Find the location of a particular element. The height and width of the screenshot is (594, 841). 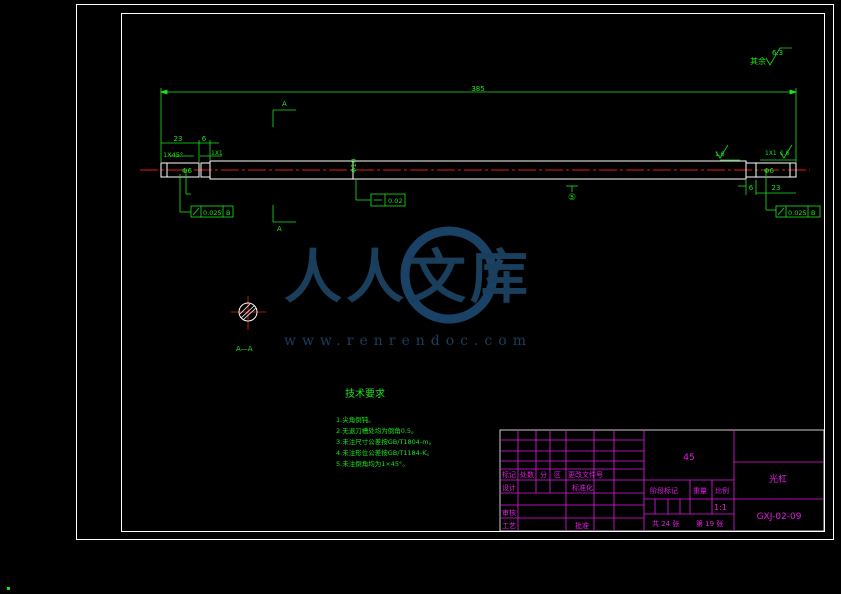

tb-stage-mark: 阶段标记 is located at coordinates (664, 490).